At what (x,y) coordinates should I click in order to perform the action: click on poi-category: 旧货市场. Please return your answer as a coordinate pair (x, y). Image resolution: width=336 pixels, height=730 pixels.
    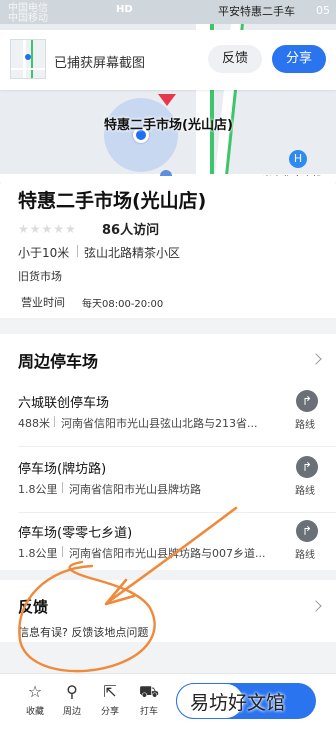
    Looking at the image, I should click on (40, 276).